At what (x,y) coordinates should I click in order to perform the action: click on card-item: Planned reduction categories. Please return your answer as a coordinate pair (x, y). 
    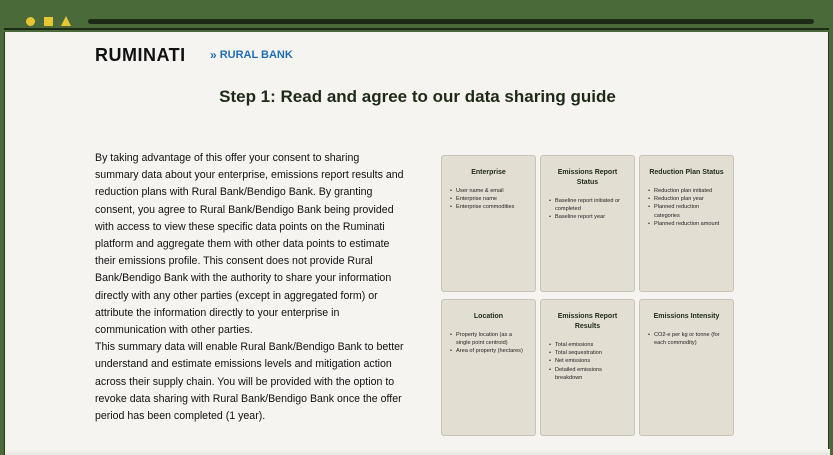
    Looking at the image, I should click on (686, 211).